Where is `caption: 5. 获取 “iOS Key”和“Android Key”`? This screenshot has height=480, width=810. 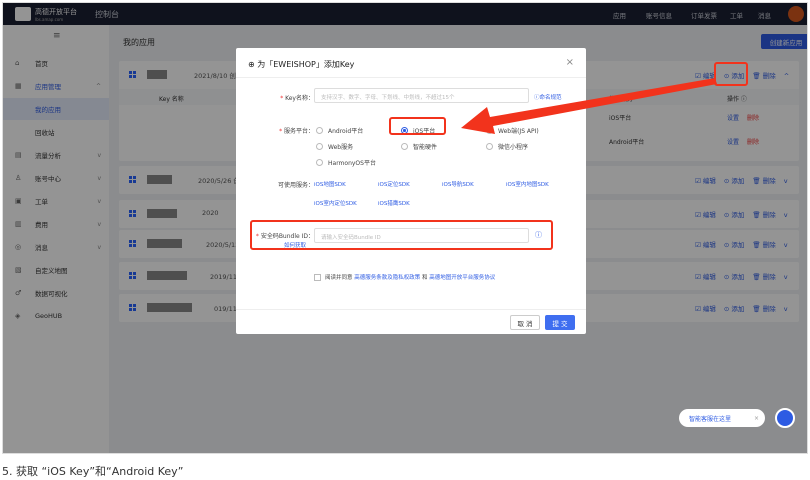 caption: 5. 获取 “iOS Key”和“Android Key” is located at coordinates (93, 471).